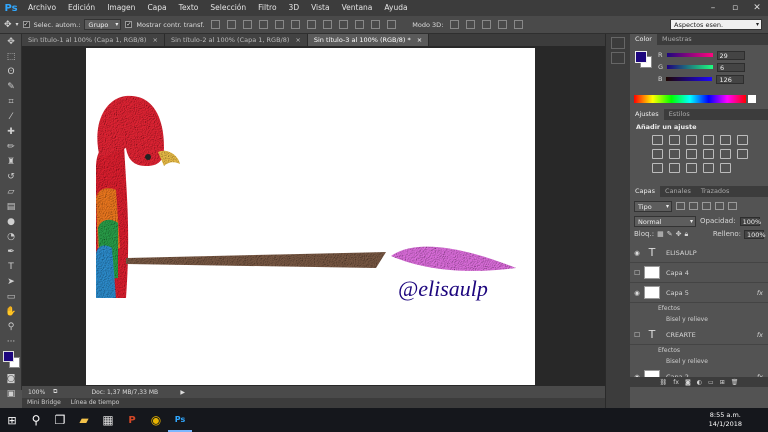 This screenshot has height=432, width=768. Describe the element at coordinates (280, 24) in the screenshot. I see `align-center-icon` at that location.